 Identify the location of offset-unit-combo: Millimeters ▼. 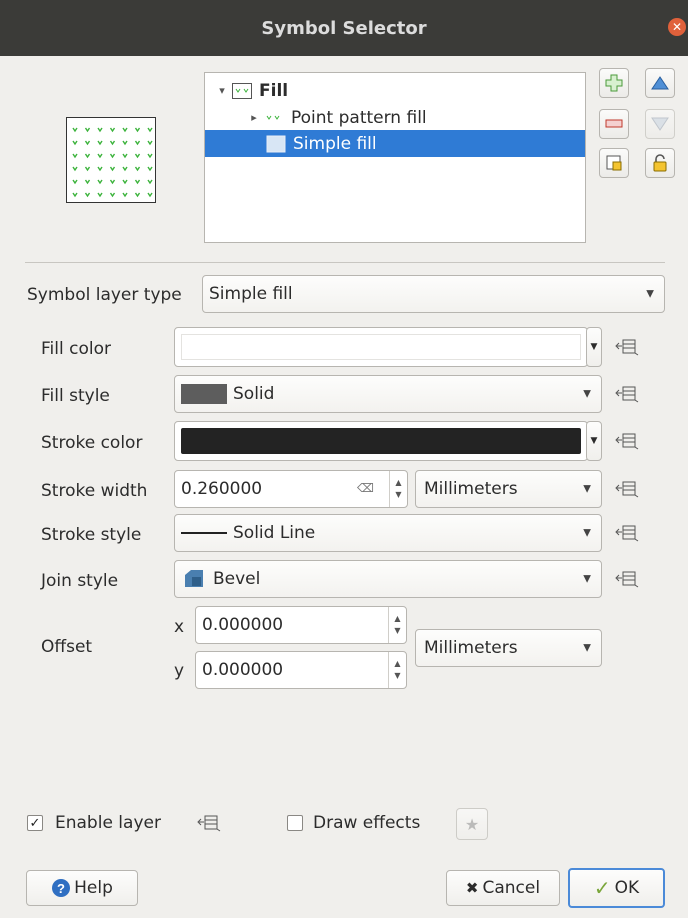
(508, 648).